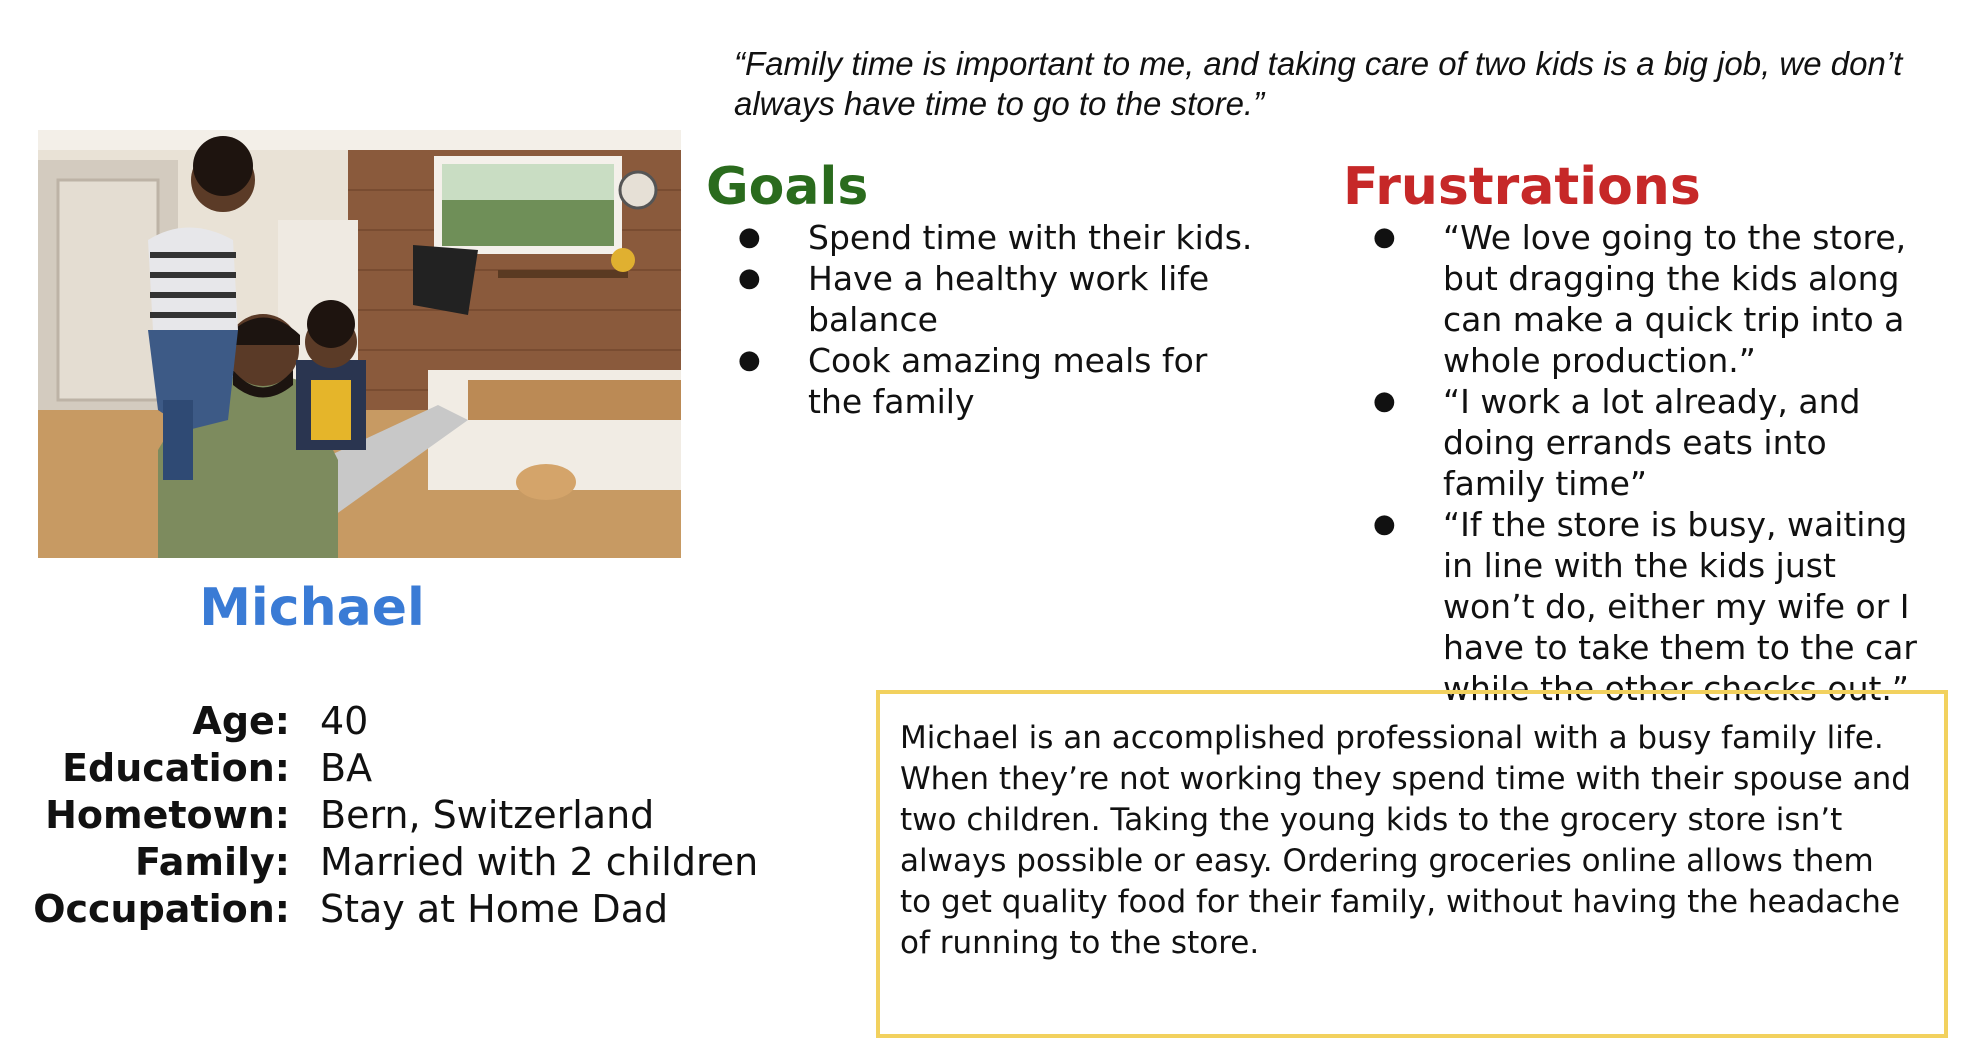 The image size is (1972, 1056). Describe the element at coordinates (346, 768) in the screenshot. I see `detail-value: BA` at that location.